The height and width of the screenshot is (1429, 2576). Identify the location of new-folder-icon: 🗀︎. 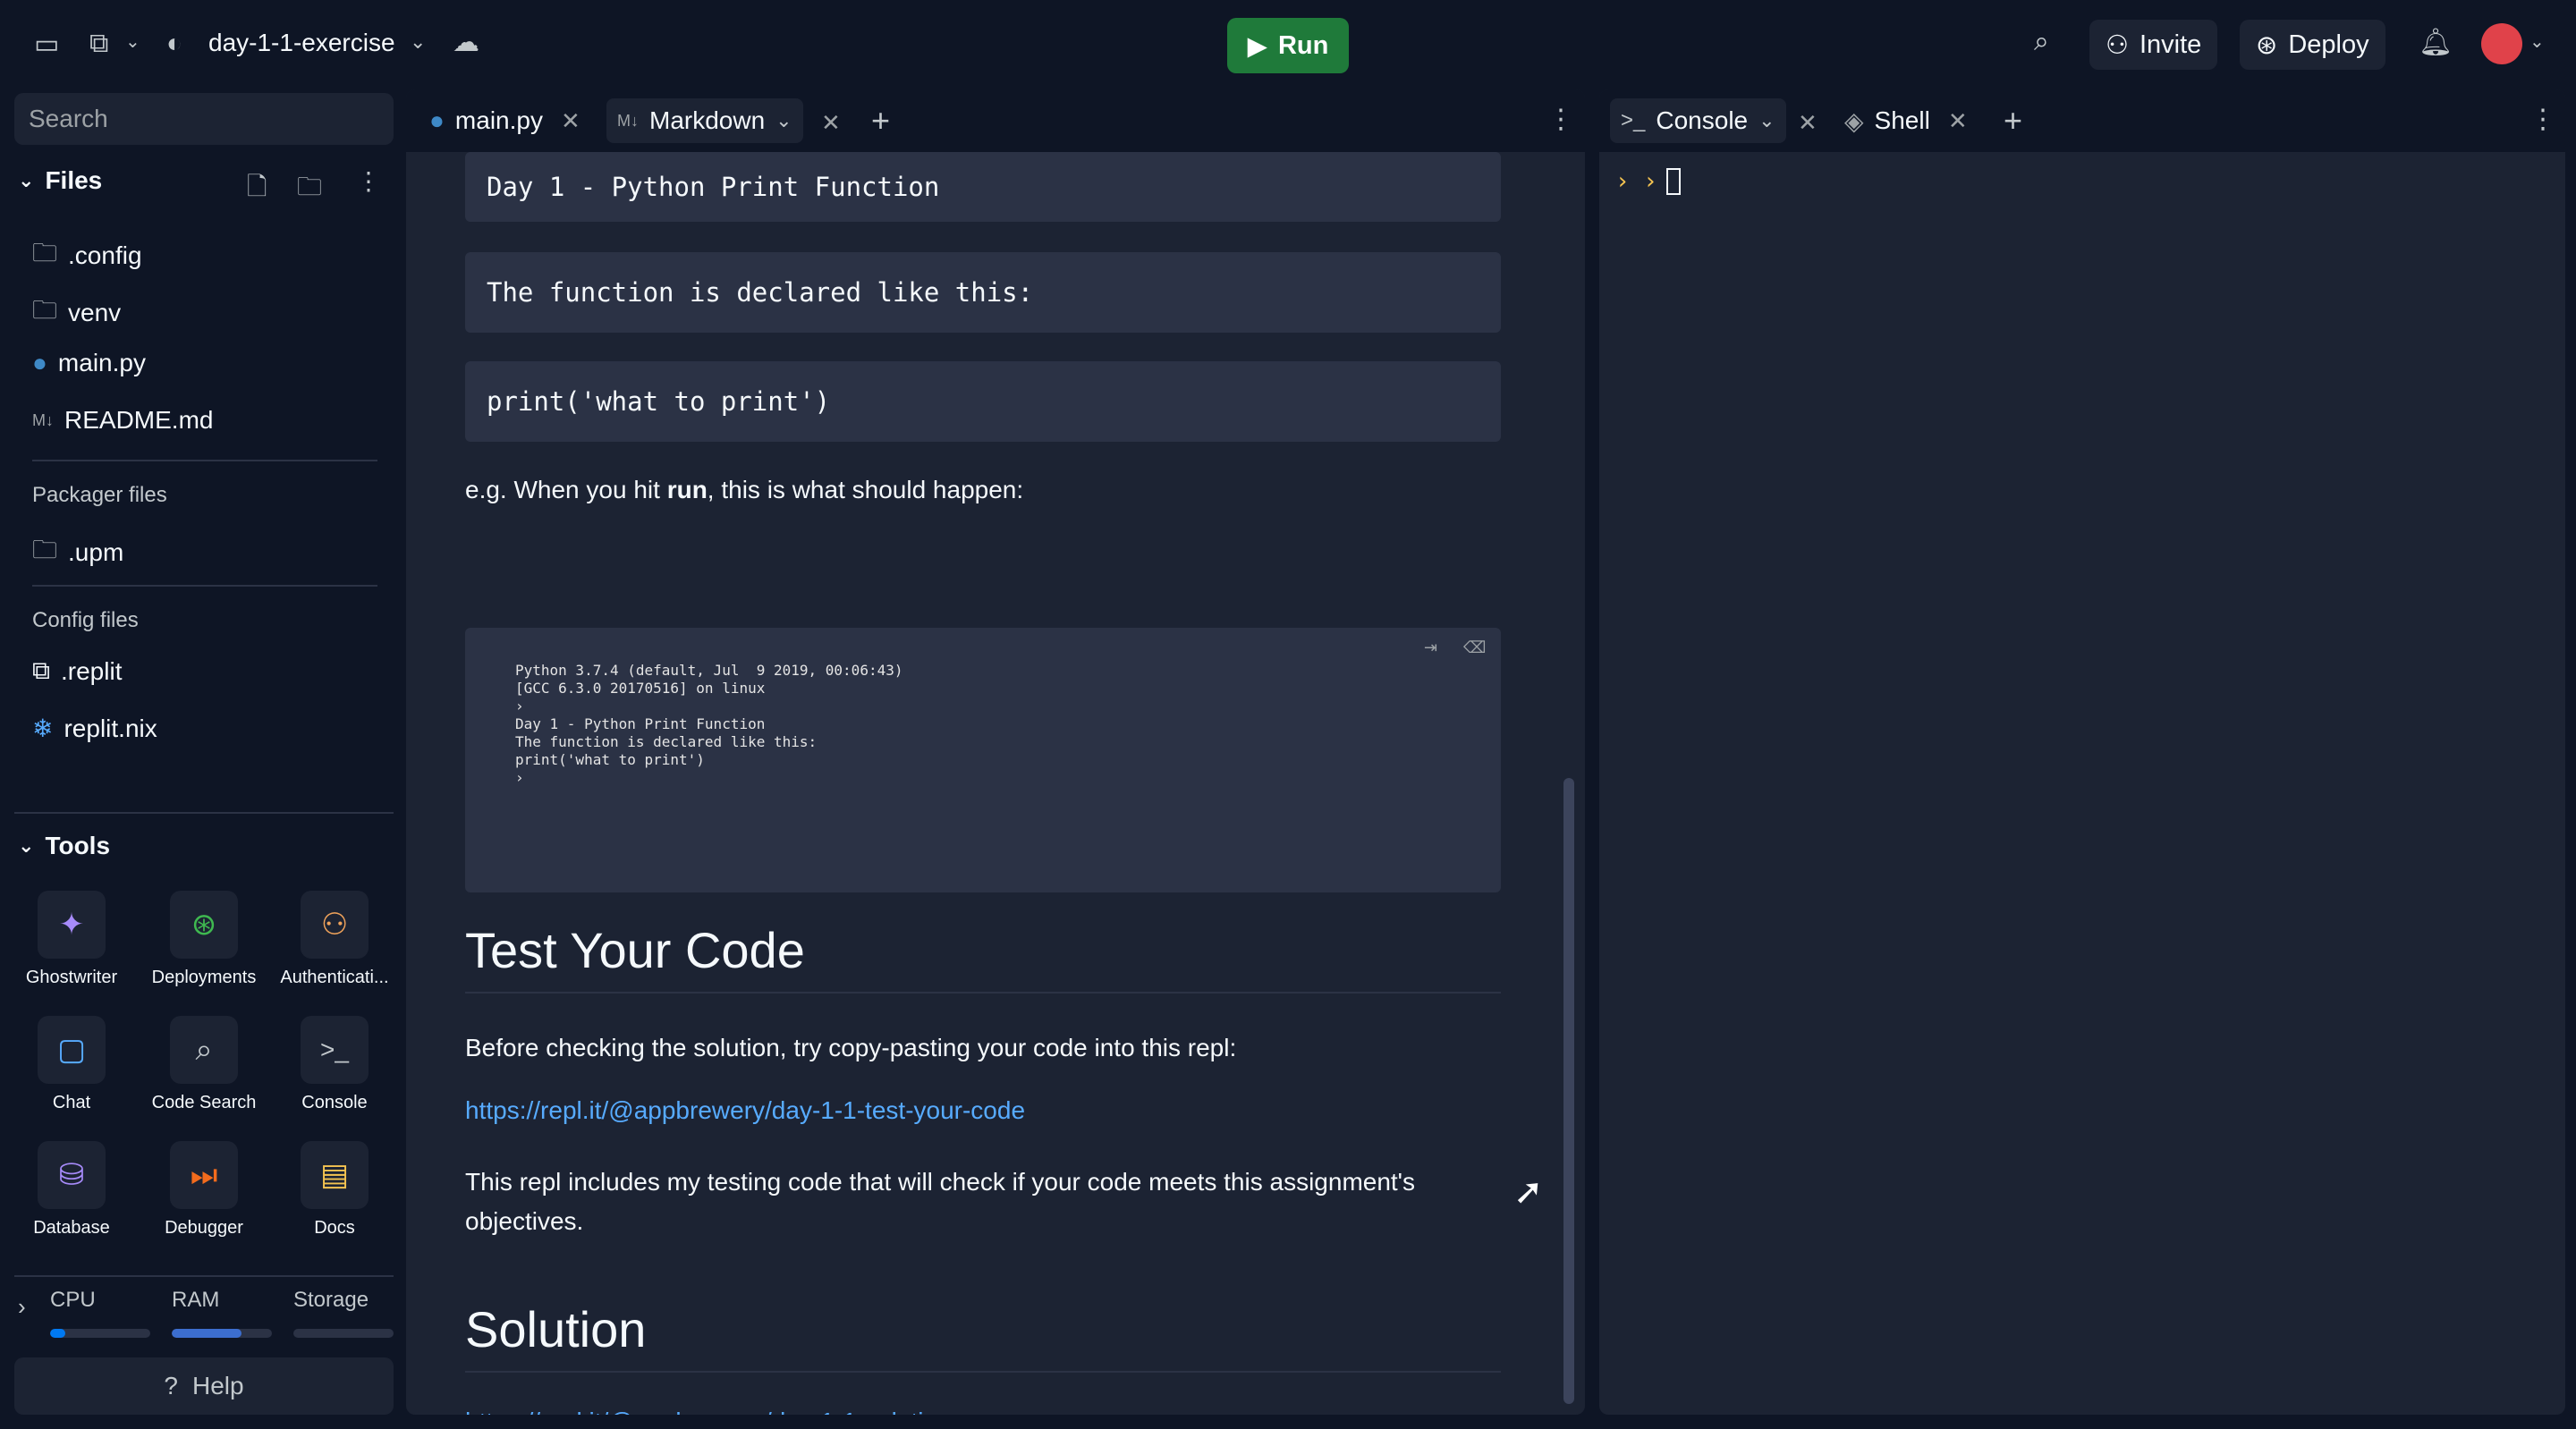
(309, 189).